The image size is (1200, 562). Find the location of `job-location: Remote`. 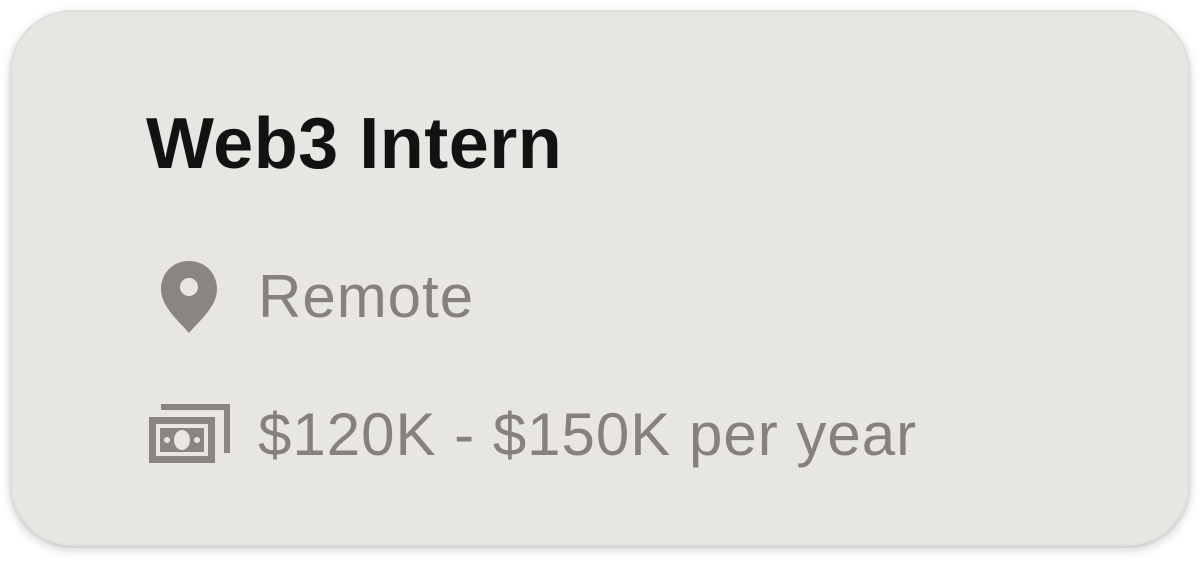

job-location: Remote is located at coordinates (366, 296).